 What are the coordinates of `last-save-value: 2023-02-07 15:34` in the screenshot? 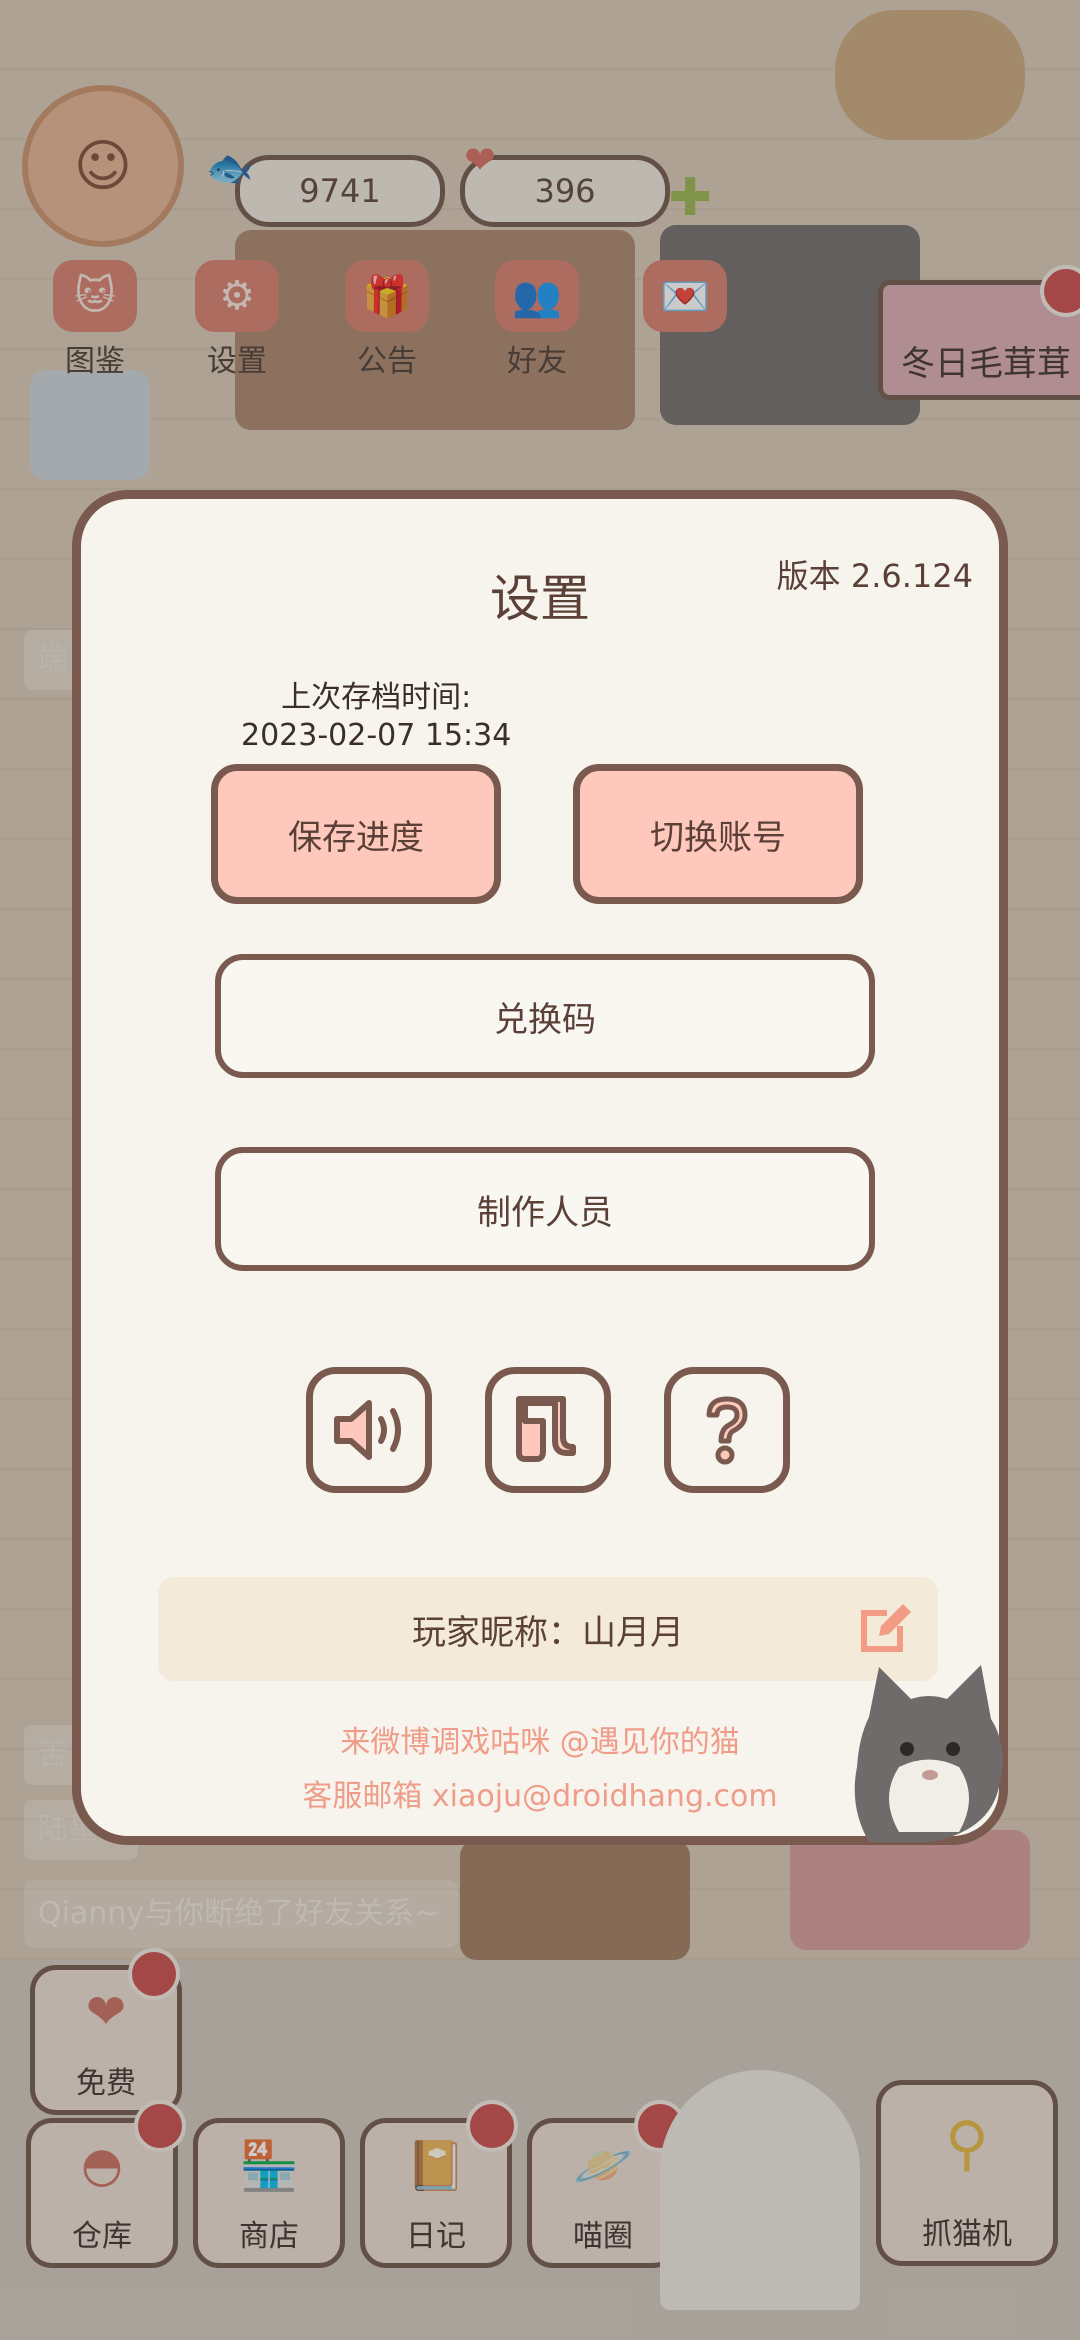 It's located at (376, 735).